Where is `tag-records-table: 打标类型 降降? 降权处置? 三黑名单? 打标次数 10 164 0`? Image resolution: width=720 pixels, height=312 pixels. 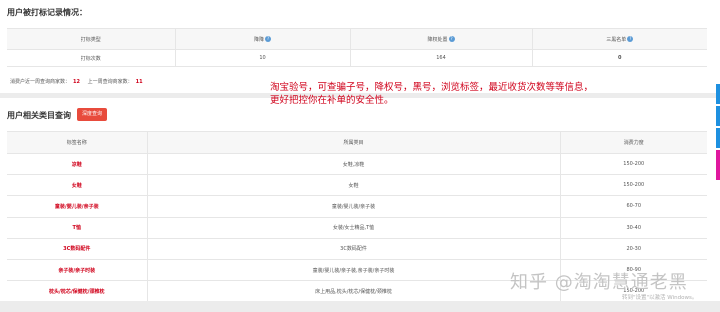
tag-records-table: 打标类型 降降? 降权处置? 三黑名单? 打标次数 10 164 0 is located at coordinates (357, 47).